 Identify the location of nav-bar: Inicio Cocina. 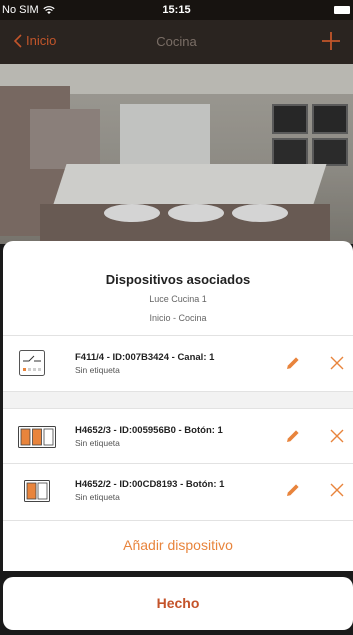
(176, 42).